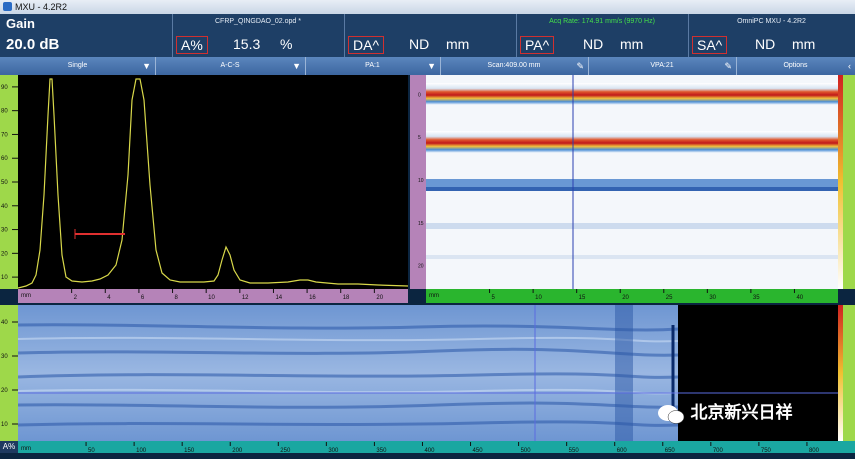 The height and width of the screenshot is (459, 855). What do you see at coordinates (419, 44) in the screenshot?
I see `reading-da-value: ND` at bounding box center [419, 44].